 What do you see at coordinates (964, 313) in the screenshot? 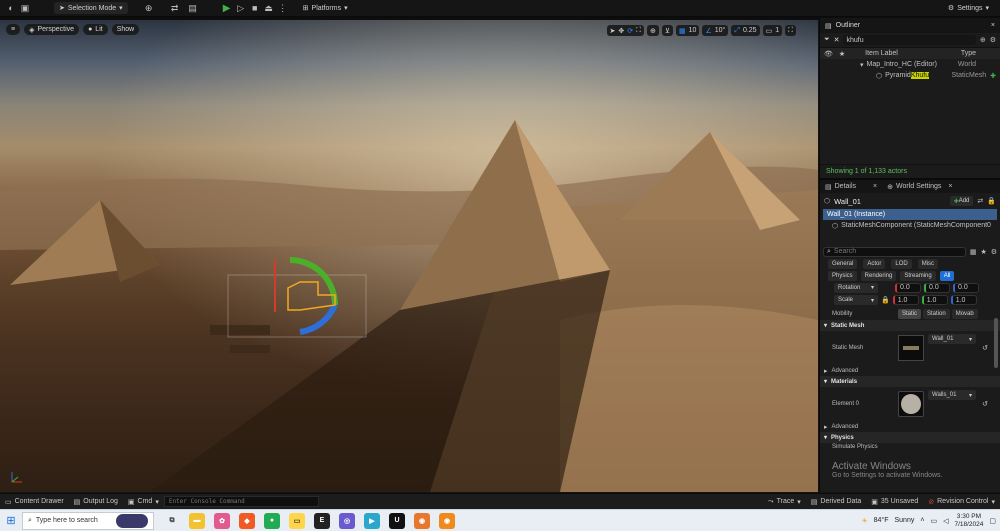
I see `mobility-movable: Movab` at bounding box center [964, 313].